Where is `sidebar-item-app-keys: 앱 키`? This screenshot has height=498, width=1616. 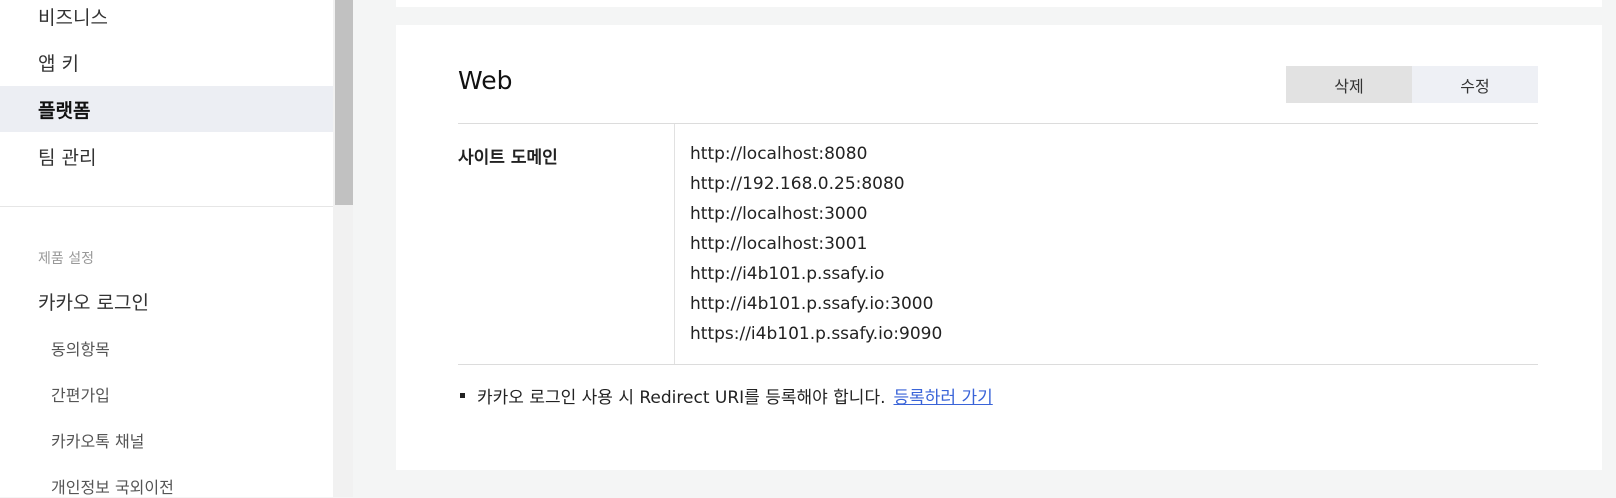
sidebar-item-app-keys: 앱 키 is located at coordinates (166, 62).